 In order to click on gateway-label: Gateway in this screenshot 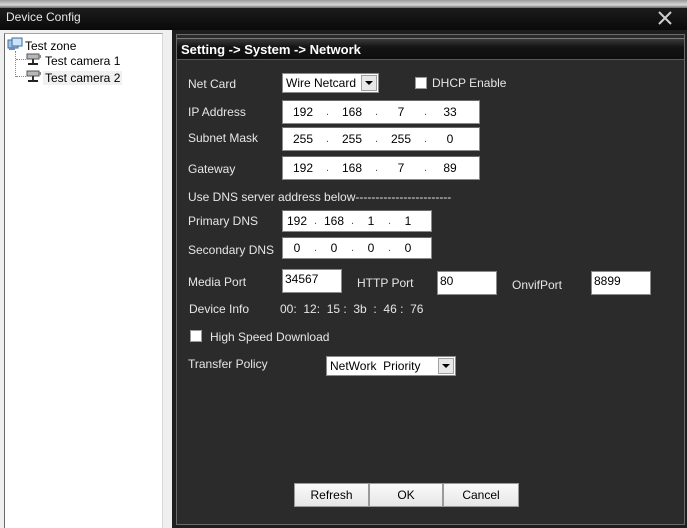, I will do `click(212, 169)`.